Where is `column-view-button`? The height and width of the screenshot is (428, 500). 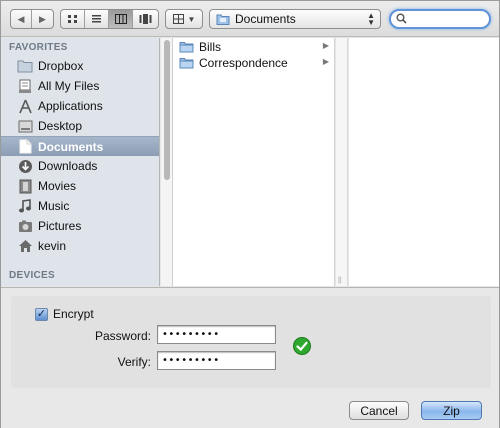
column-view-button is located at coordinates (121, 19).